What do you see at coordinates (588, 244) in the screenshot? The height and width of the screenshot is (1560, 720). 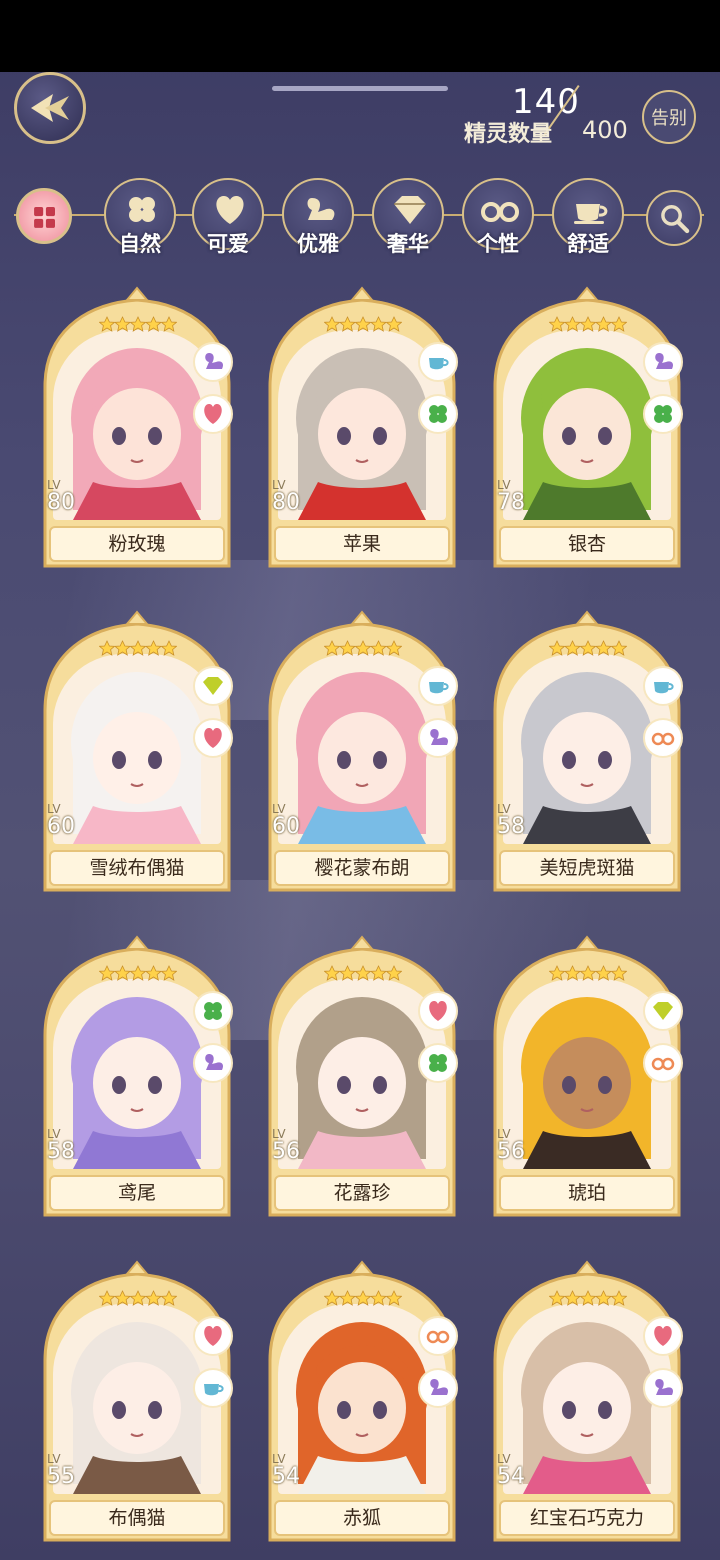 I see `filter-label: 舒适` at bounding box center [588, 244].